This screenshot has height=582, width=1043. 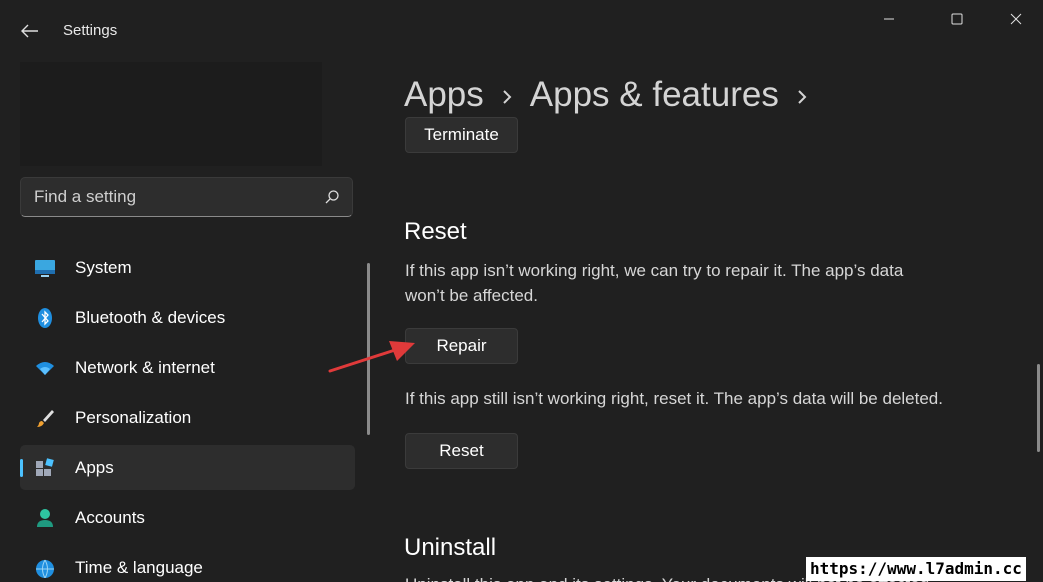 I want to click on repair-button: Repair, so click(x=461, y=346).